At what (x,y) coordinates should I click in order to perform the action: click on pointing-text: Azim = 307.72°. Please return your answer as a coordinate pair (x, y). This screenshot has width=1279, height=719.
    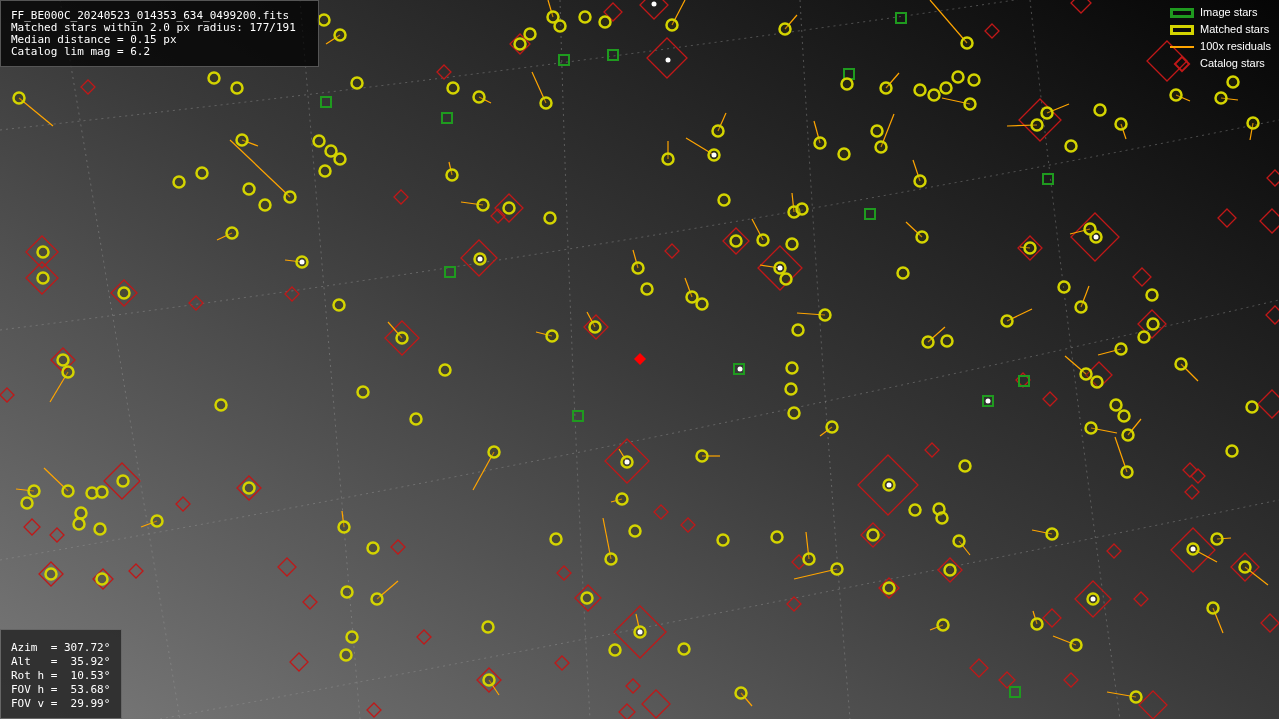
    Looking at the image, I should click on (61, 648).